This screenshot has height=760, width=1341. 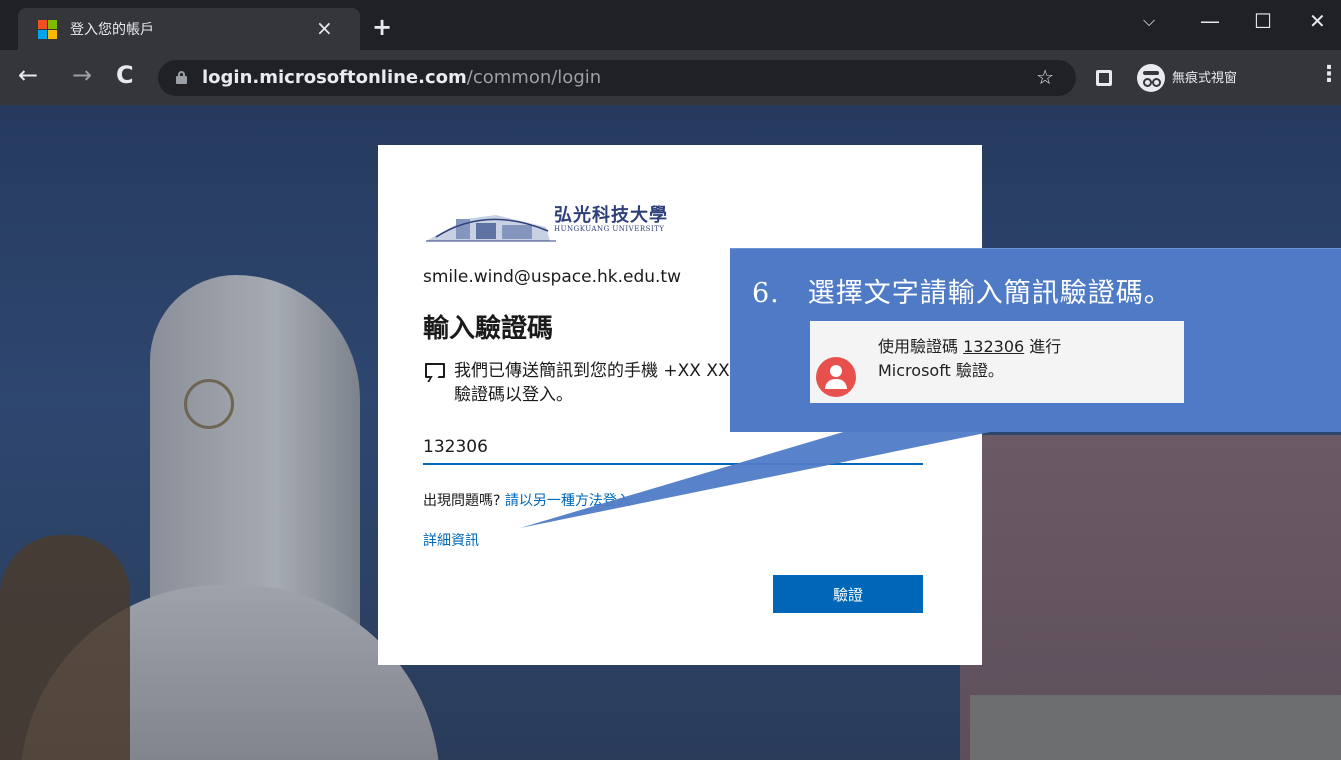 What do you see at coordinates (1043, 346) in the screenshot?
I see `sms-suffix: 進行` at bounding box center [1043, 346].